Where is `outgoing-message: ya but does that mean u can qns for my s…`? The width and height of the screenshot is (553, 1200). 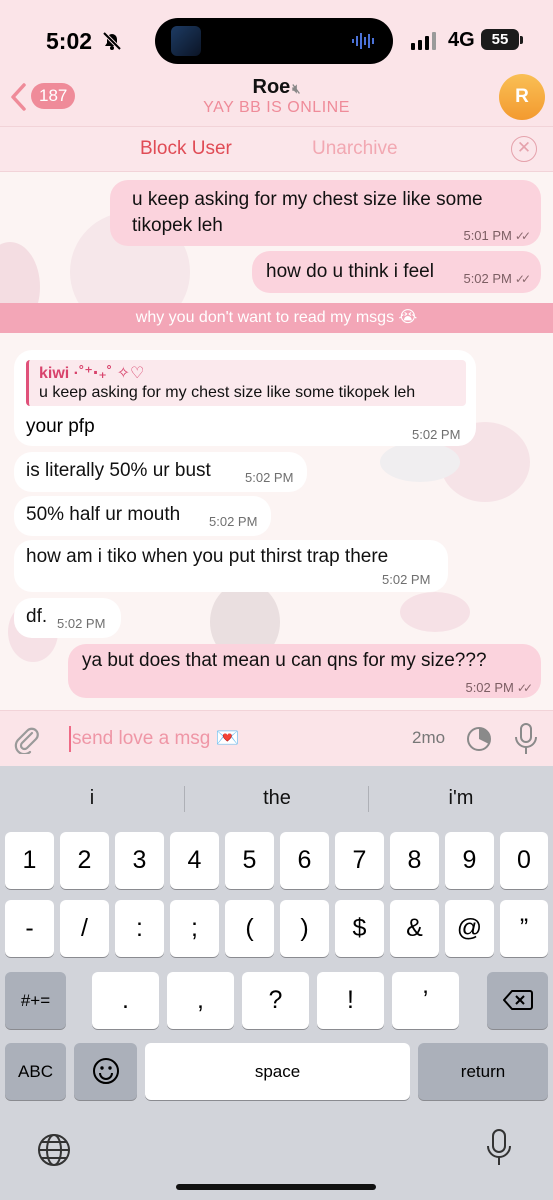
outgoing-message: ya but does that mean u can qns for my s… is located at coordinates (304, 671).